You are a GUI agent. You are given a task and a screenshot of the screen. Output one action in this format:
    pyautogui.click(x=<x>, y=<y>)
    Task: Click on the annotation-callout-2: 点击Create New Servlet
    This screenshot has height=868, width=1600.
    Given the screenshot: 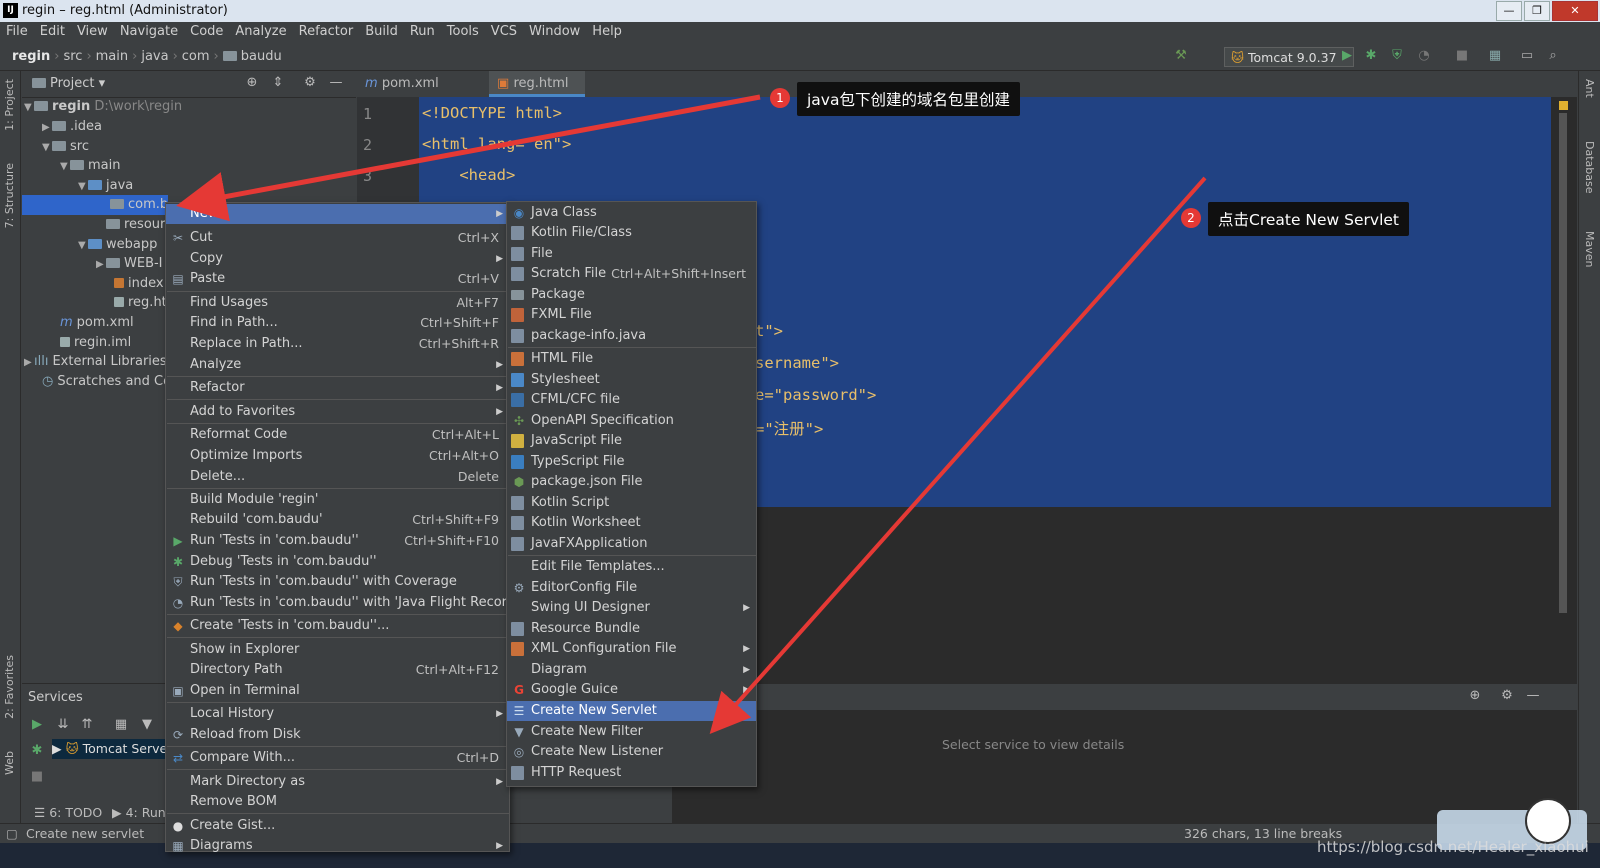 What is the action you would take?
    pyautogui.click(x=1309, y=219)
    